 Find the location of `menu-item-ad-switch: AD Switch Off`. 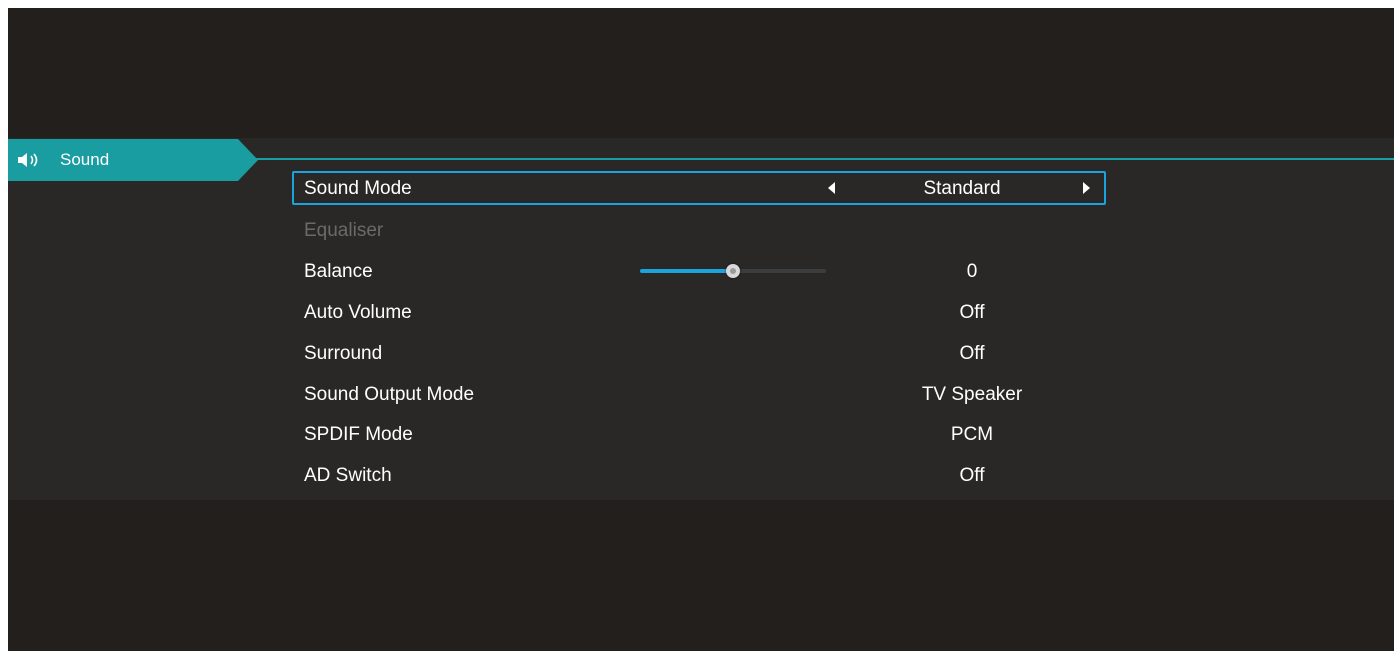

menu-item-ad-switch: AD Switch Off is located at coordinates (699, 475).